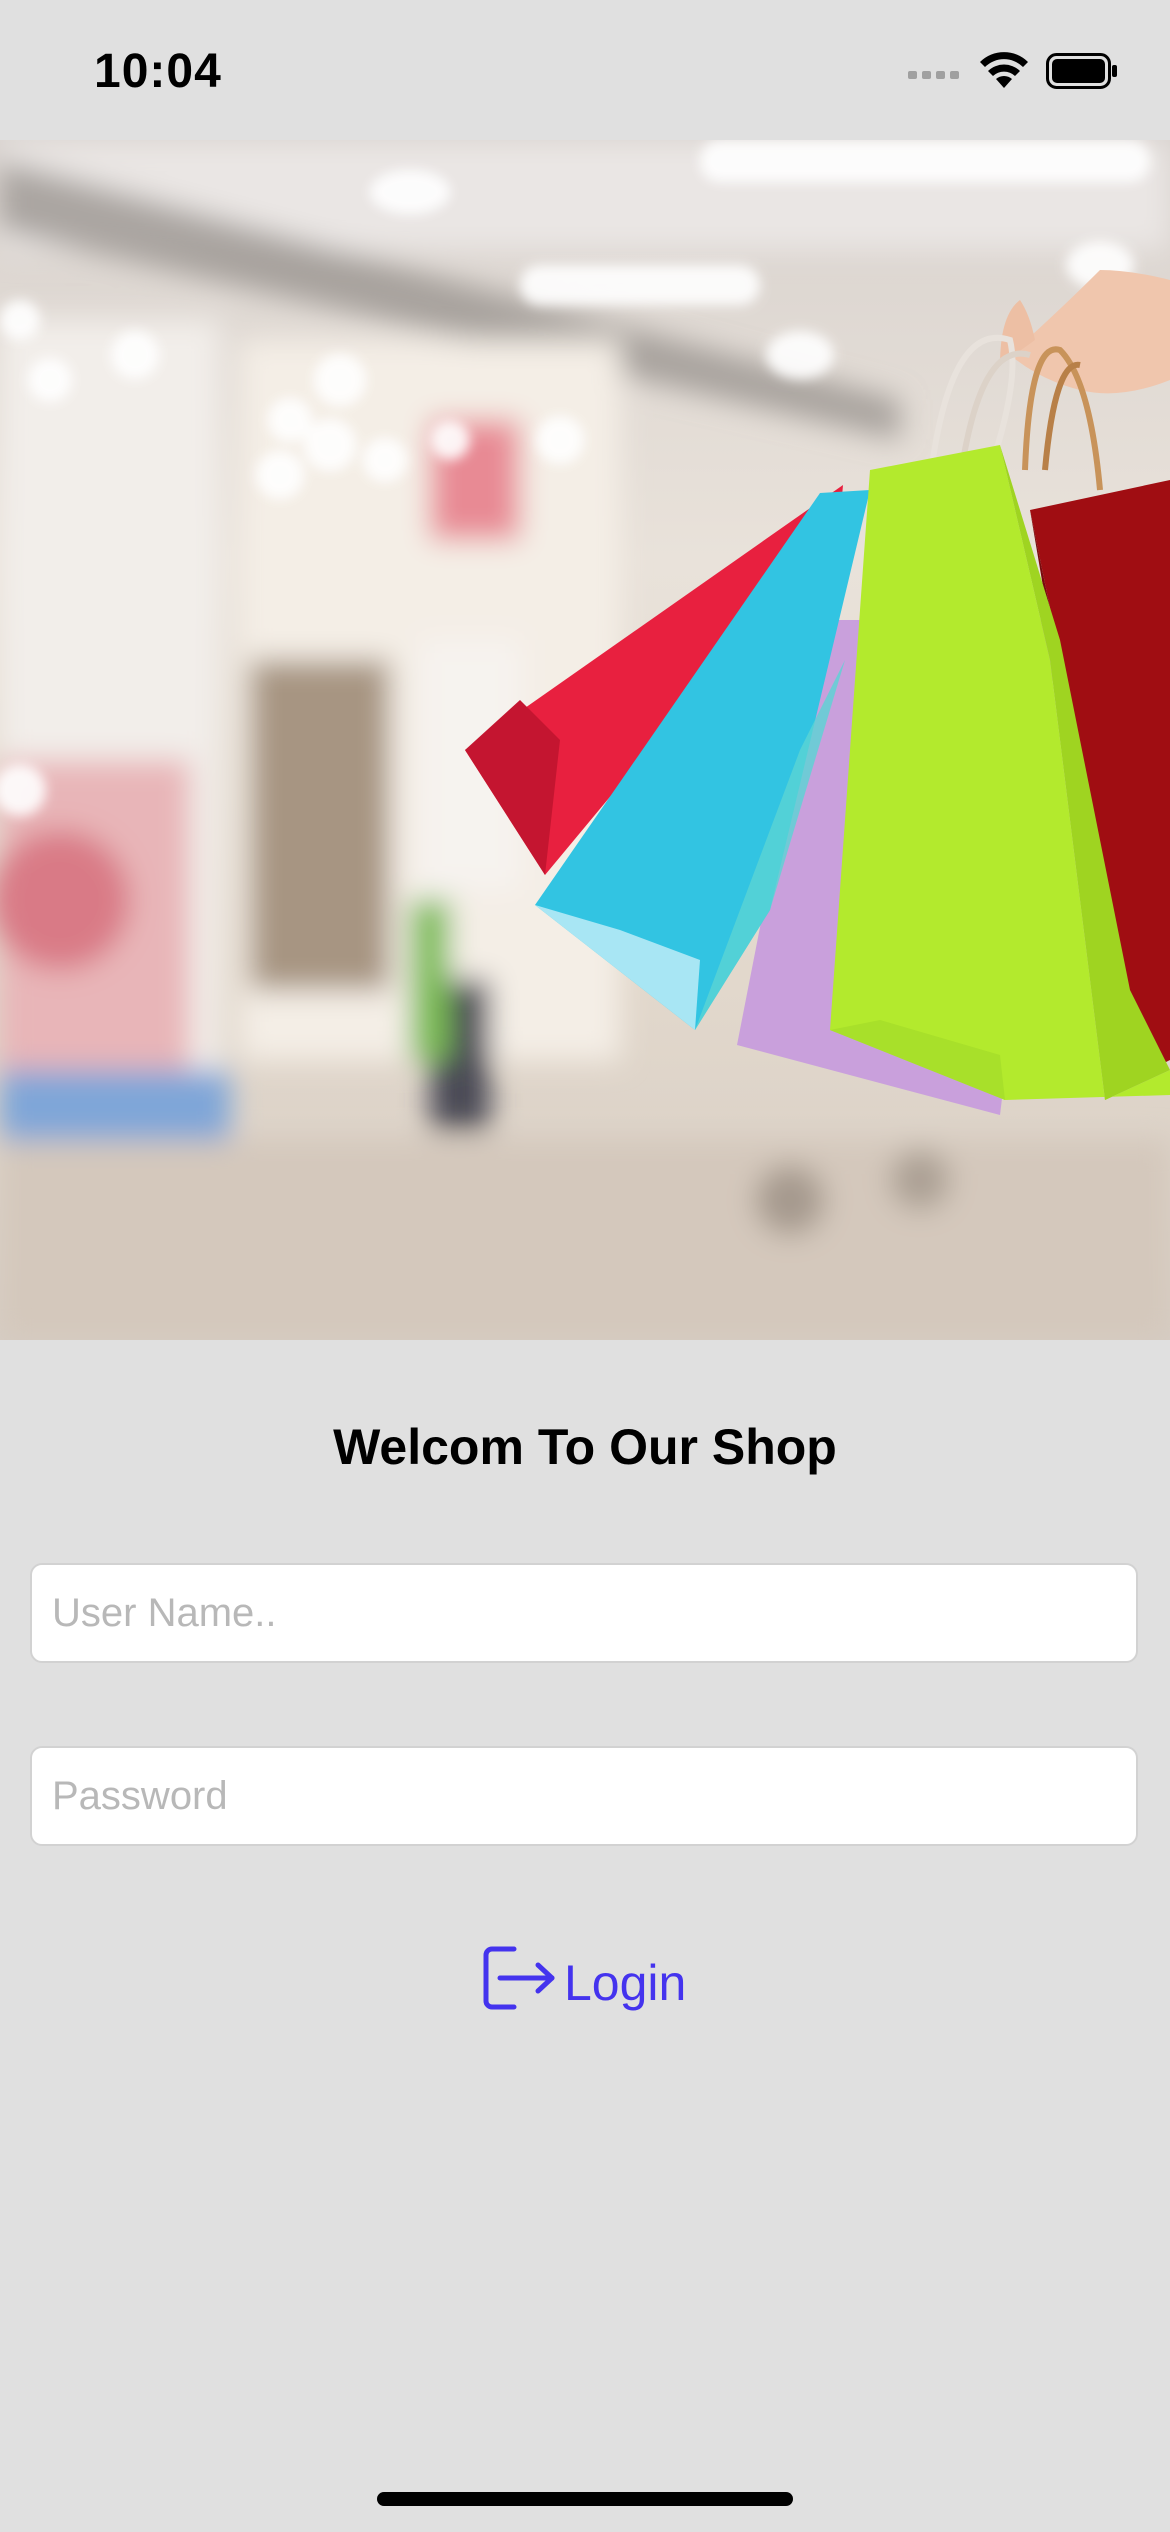 The width and height of the screenshot is (1170, 2532). Describe the element at coordinates (584, 1796) in the screenshot. I see `password-input` at that location.